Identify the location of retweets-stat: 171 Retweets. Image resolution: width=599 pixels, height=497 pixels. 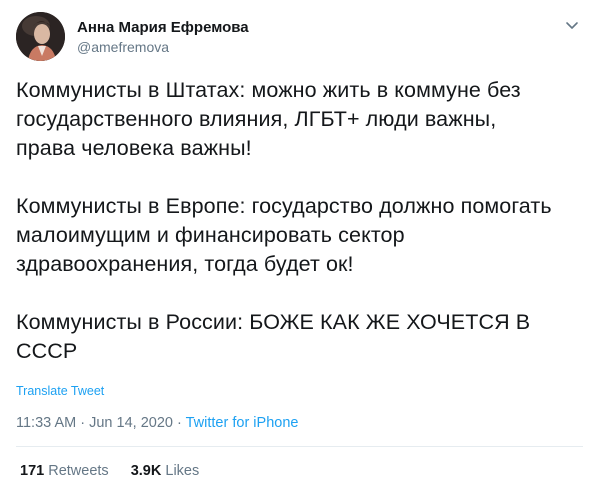
(64, 471).